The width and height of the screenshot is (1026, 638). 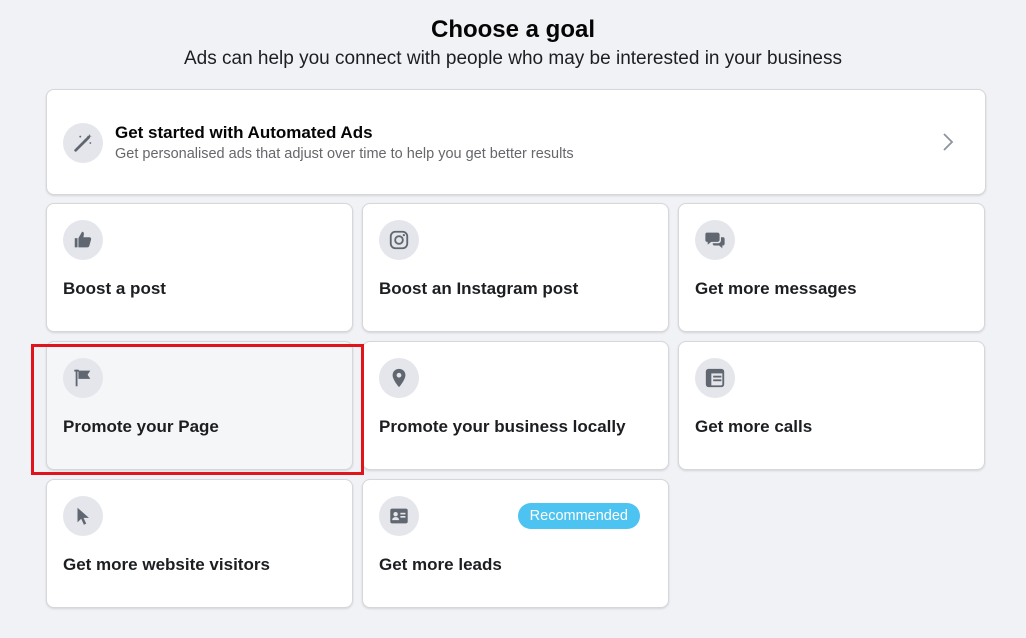 What do you see at coordinates (114, 288) in the screenshot?
I see `goal-label: Boost a post` at bounding box center [114, 288].